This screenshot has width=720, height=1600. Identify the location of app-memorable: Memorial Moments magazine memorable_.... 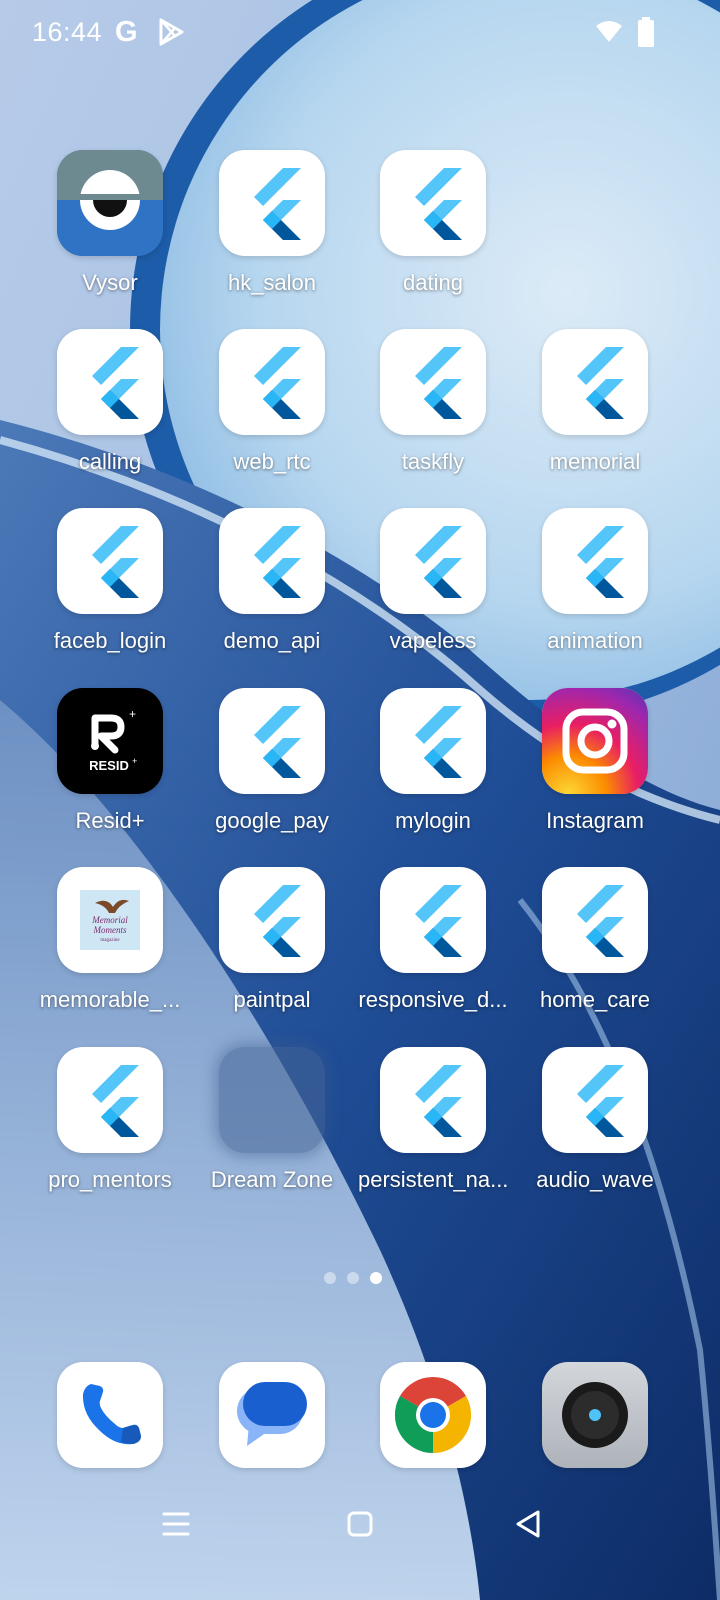
(110, 940).